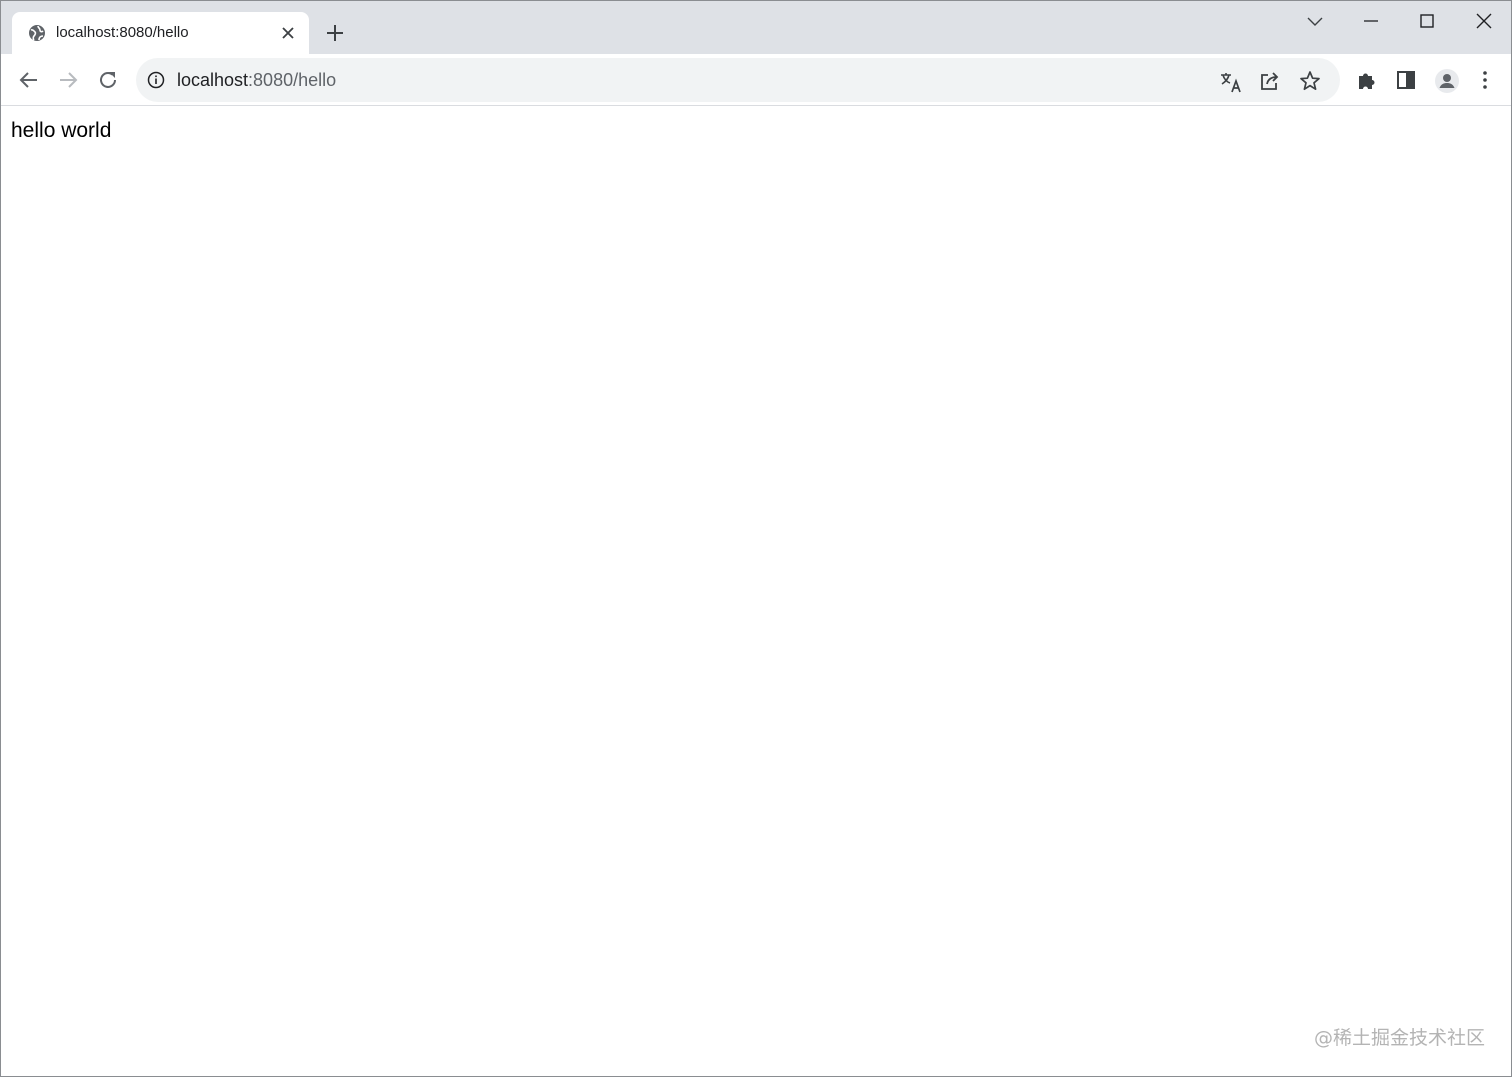 This screenshot has width=1512, height=1077. Describe the element at coordinates (213, 80) in the screenshot. I see `url-host: localhost` at that location.